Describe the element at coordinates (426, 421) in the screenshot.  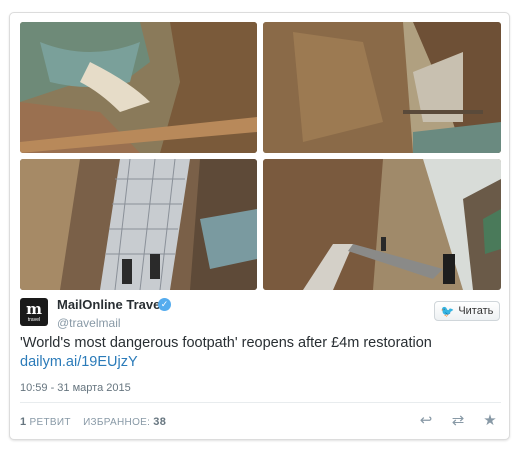
I see `reply-icon: ↩` at that location.